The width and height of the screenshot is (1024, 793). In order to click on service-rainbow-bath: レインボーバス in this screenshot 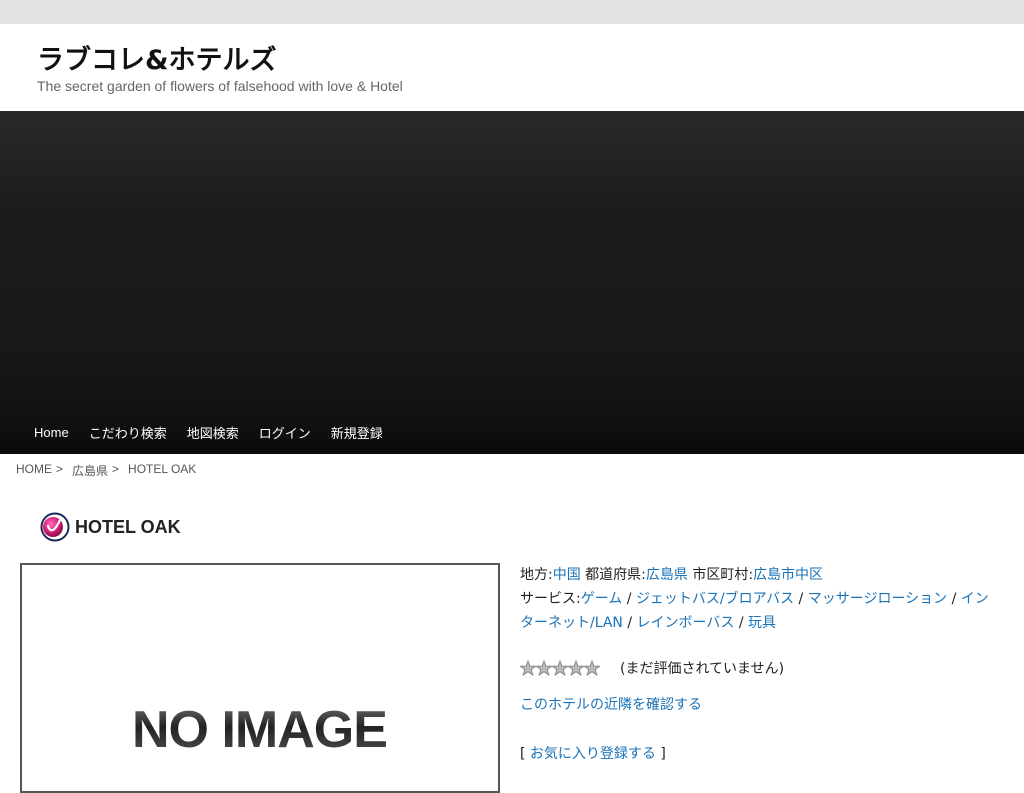, I will do `click(686, 623)`.